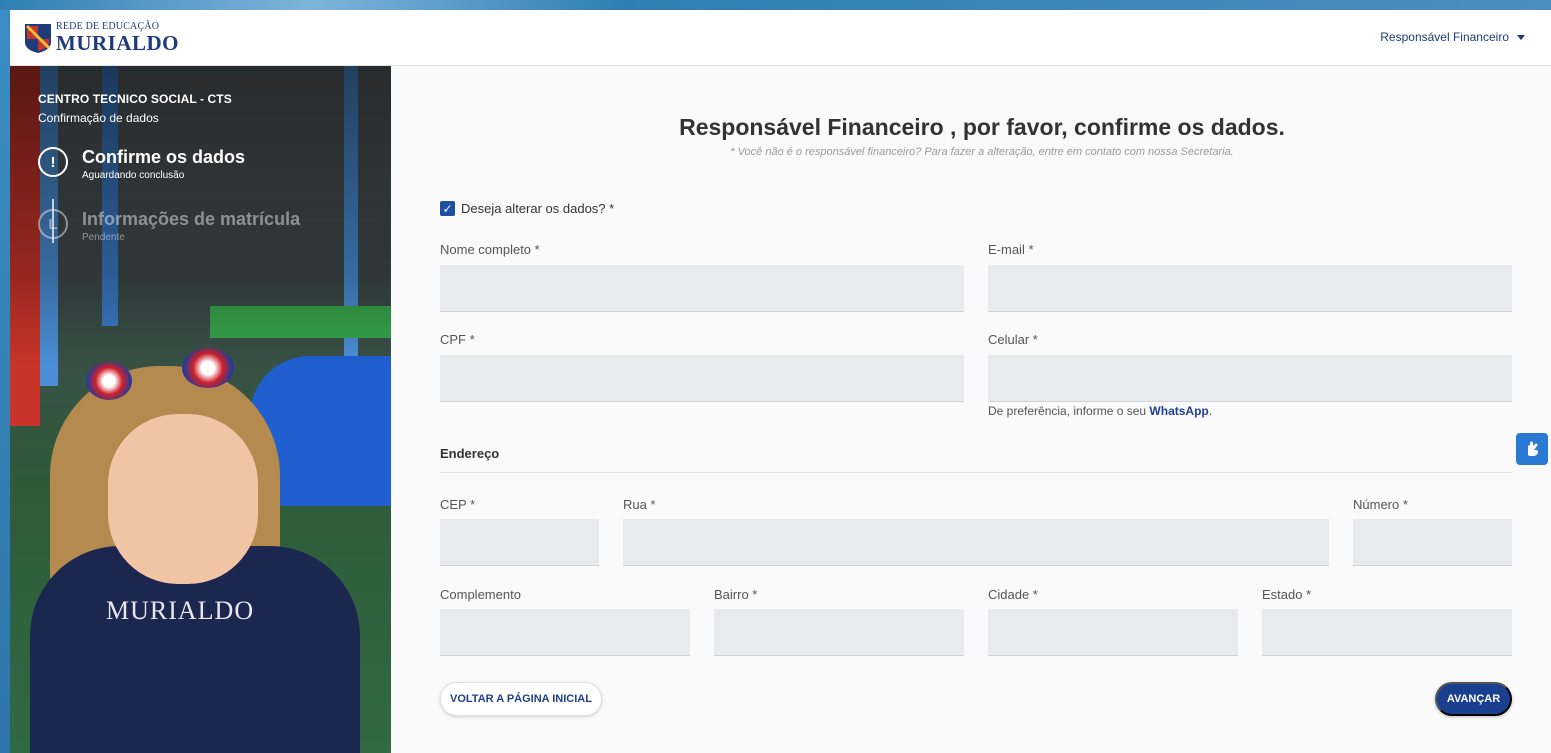 This screenshot has width=1551, height=753. Describe the element at coordinates (1069, 411) in the screenshot. I see `hint-text: De preferência, informe o seu` at that location.